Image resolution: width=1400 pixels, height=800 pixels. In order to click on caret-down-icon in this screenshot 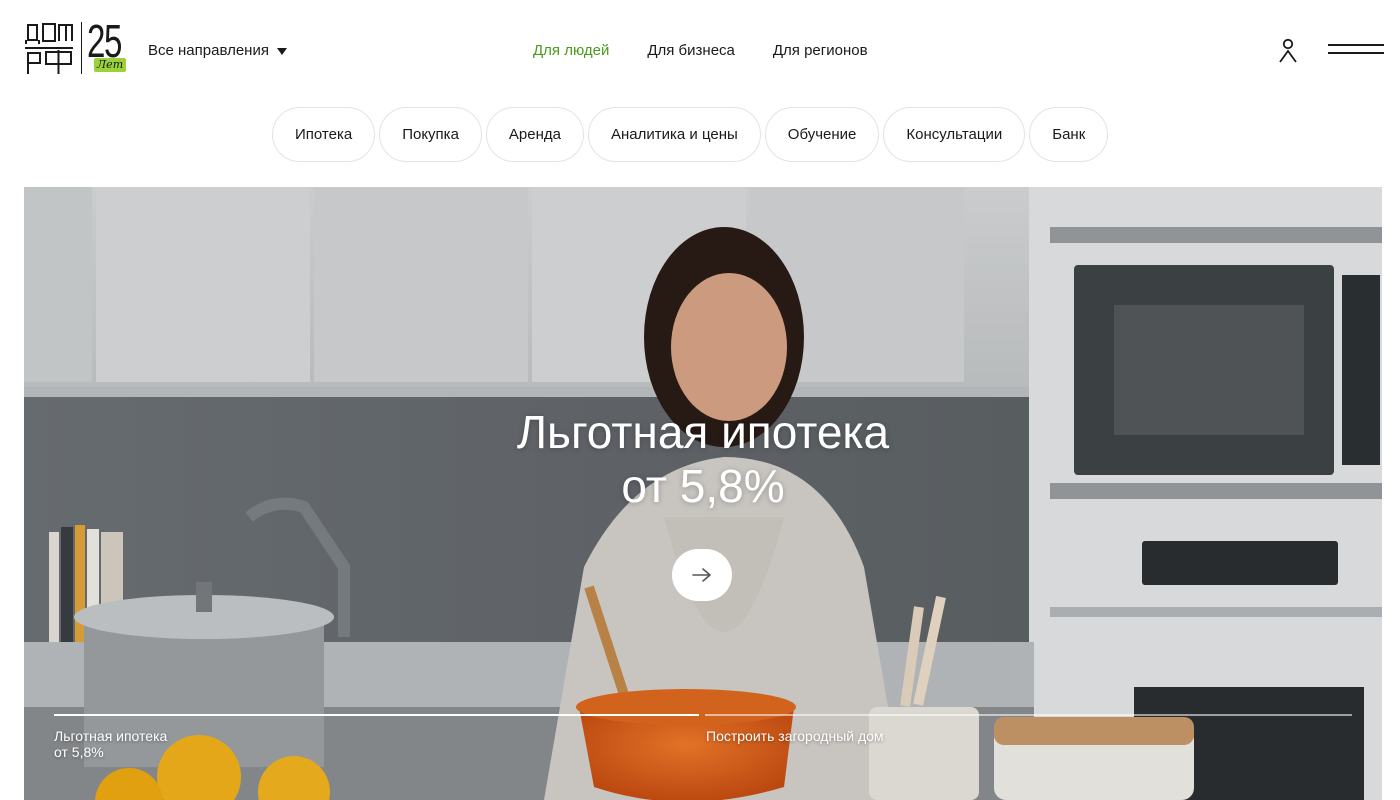, I will do `click(281, 51)`.